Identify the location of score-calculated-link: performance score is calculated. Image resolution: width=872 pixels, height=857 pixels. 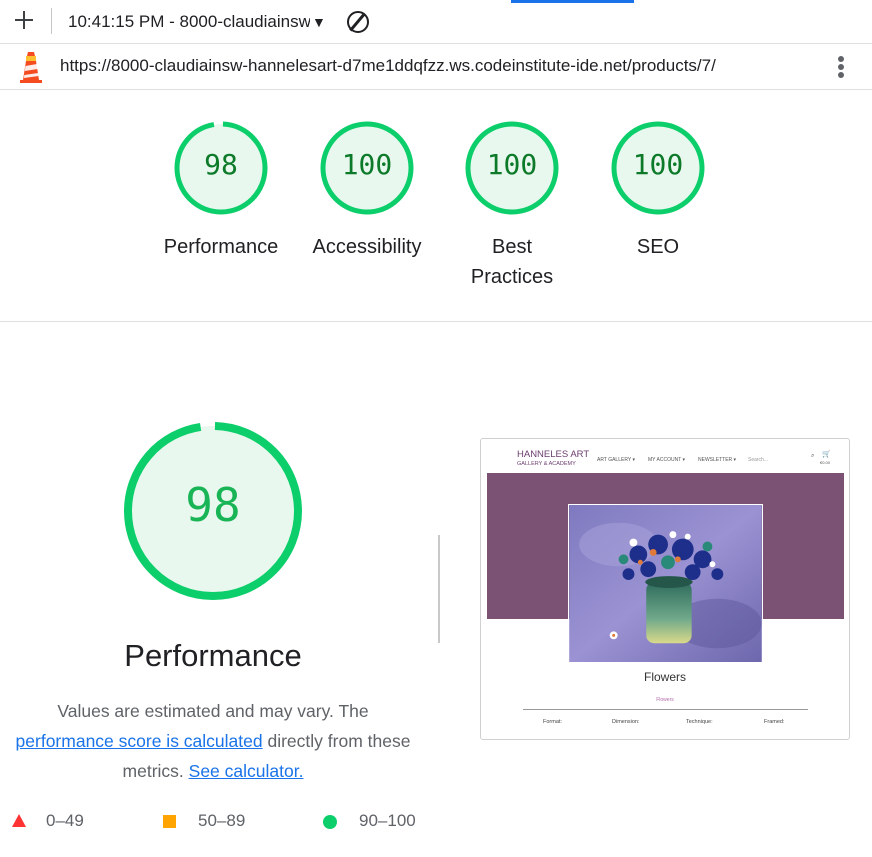
(139, 741).